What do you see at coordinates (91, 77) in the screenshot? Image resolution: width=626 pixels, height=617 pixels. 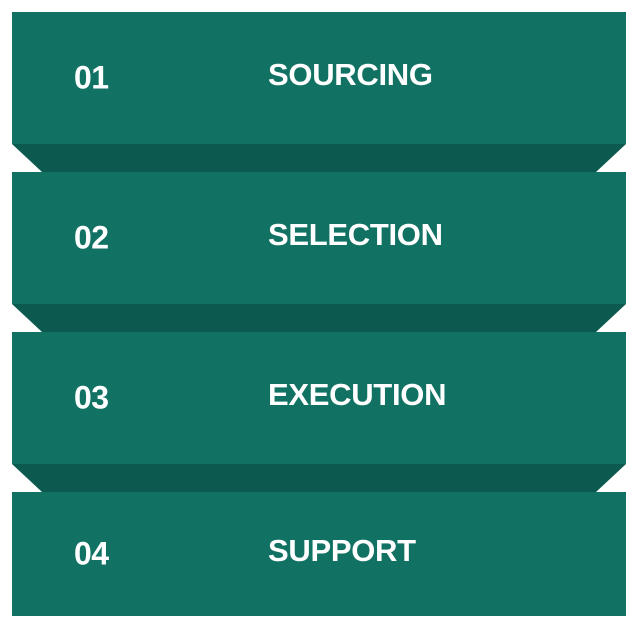 I see `step-number: 01` at bounding box center [91, 77].